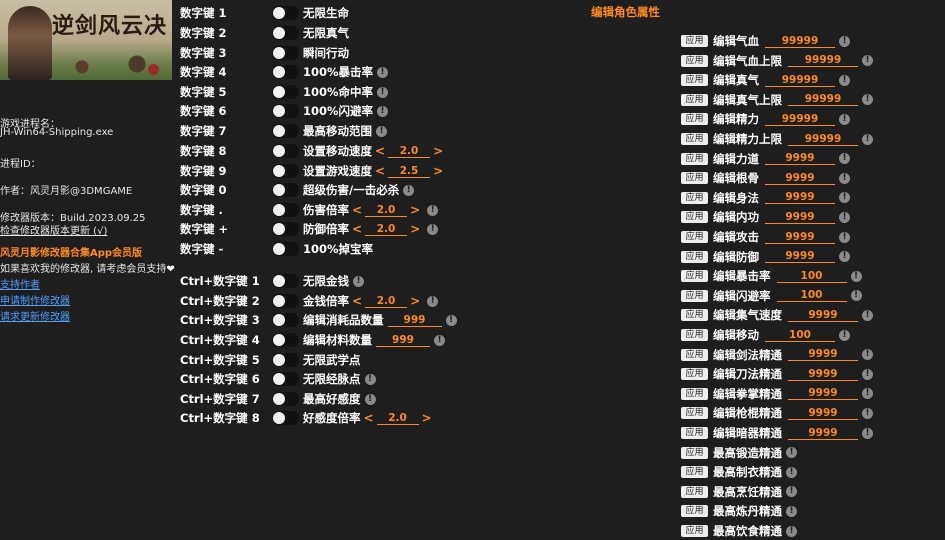 Image resolution: width=945 pixels, height=540 pixels. Describe the element at coordinates (35, 315) in the screenshot. I see `request-update-link: 请求更新修改器` at that location.